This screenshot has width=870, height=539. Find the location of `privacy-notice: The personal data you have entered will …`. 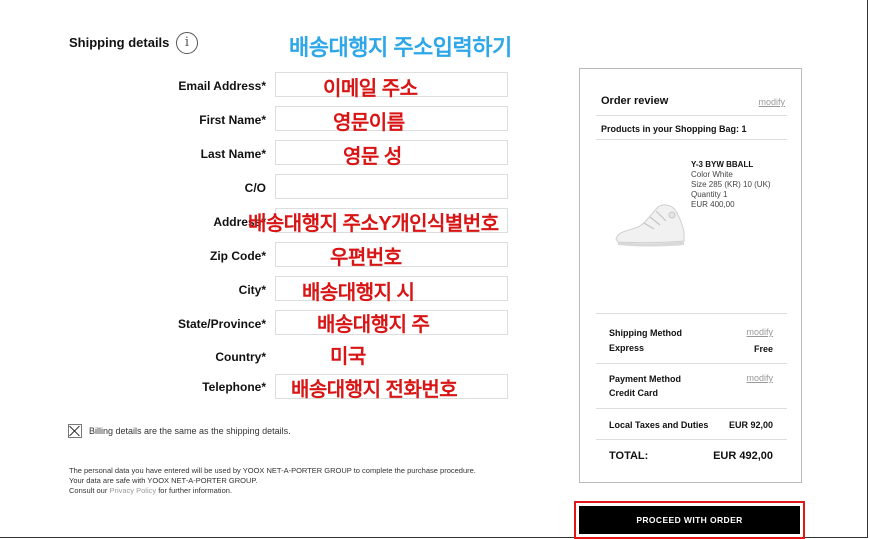

privacy-notice: The personal data you have entered will … is located at coordinates (279, 481).